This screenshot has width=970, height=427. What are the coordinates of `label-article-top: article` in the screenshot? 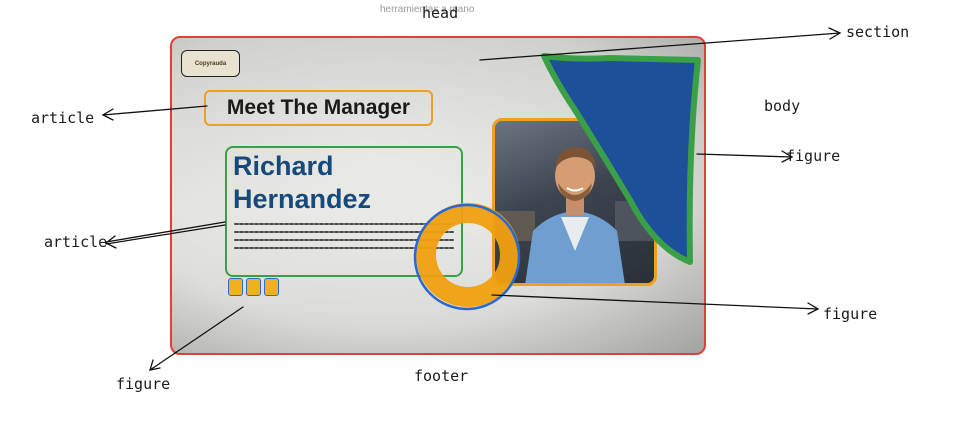 It's located at (63, 118).